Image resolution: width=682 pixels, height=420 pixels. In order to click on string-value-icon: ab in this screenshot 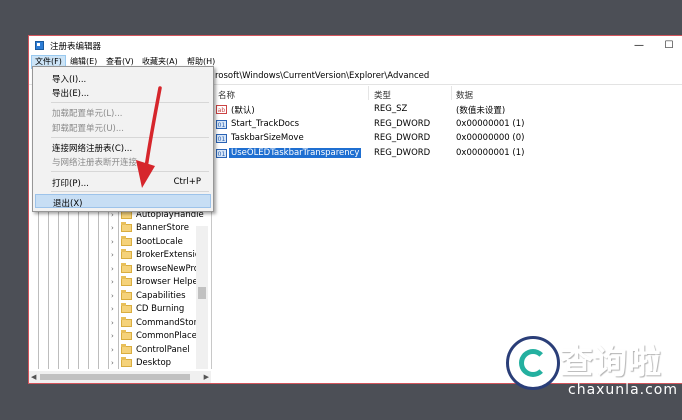, I will do `click(221, 109)`.